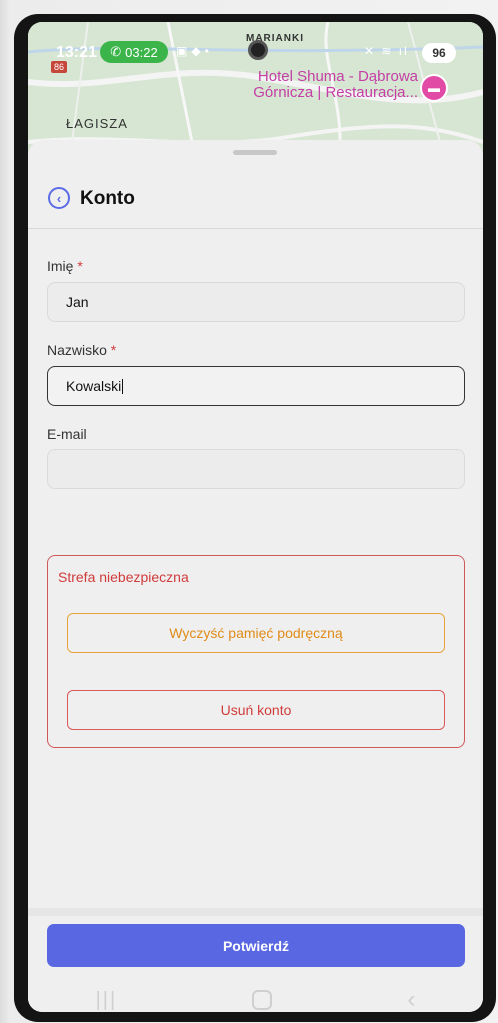 The image size is (498, 1023). I want to click on first-name-label: Imię *, so click(65, 266).